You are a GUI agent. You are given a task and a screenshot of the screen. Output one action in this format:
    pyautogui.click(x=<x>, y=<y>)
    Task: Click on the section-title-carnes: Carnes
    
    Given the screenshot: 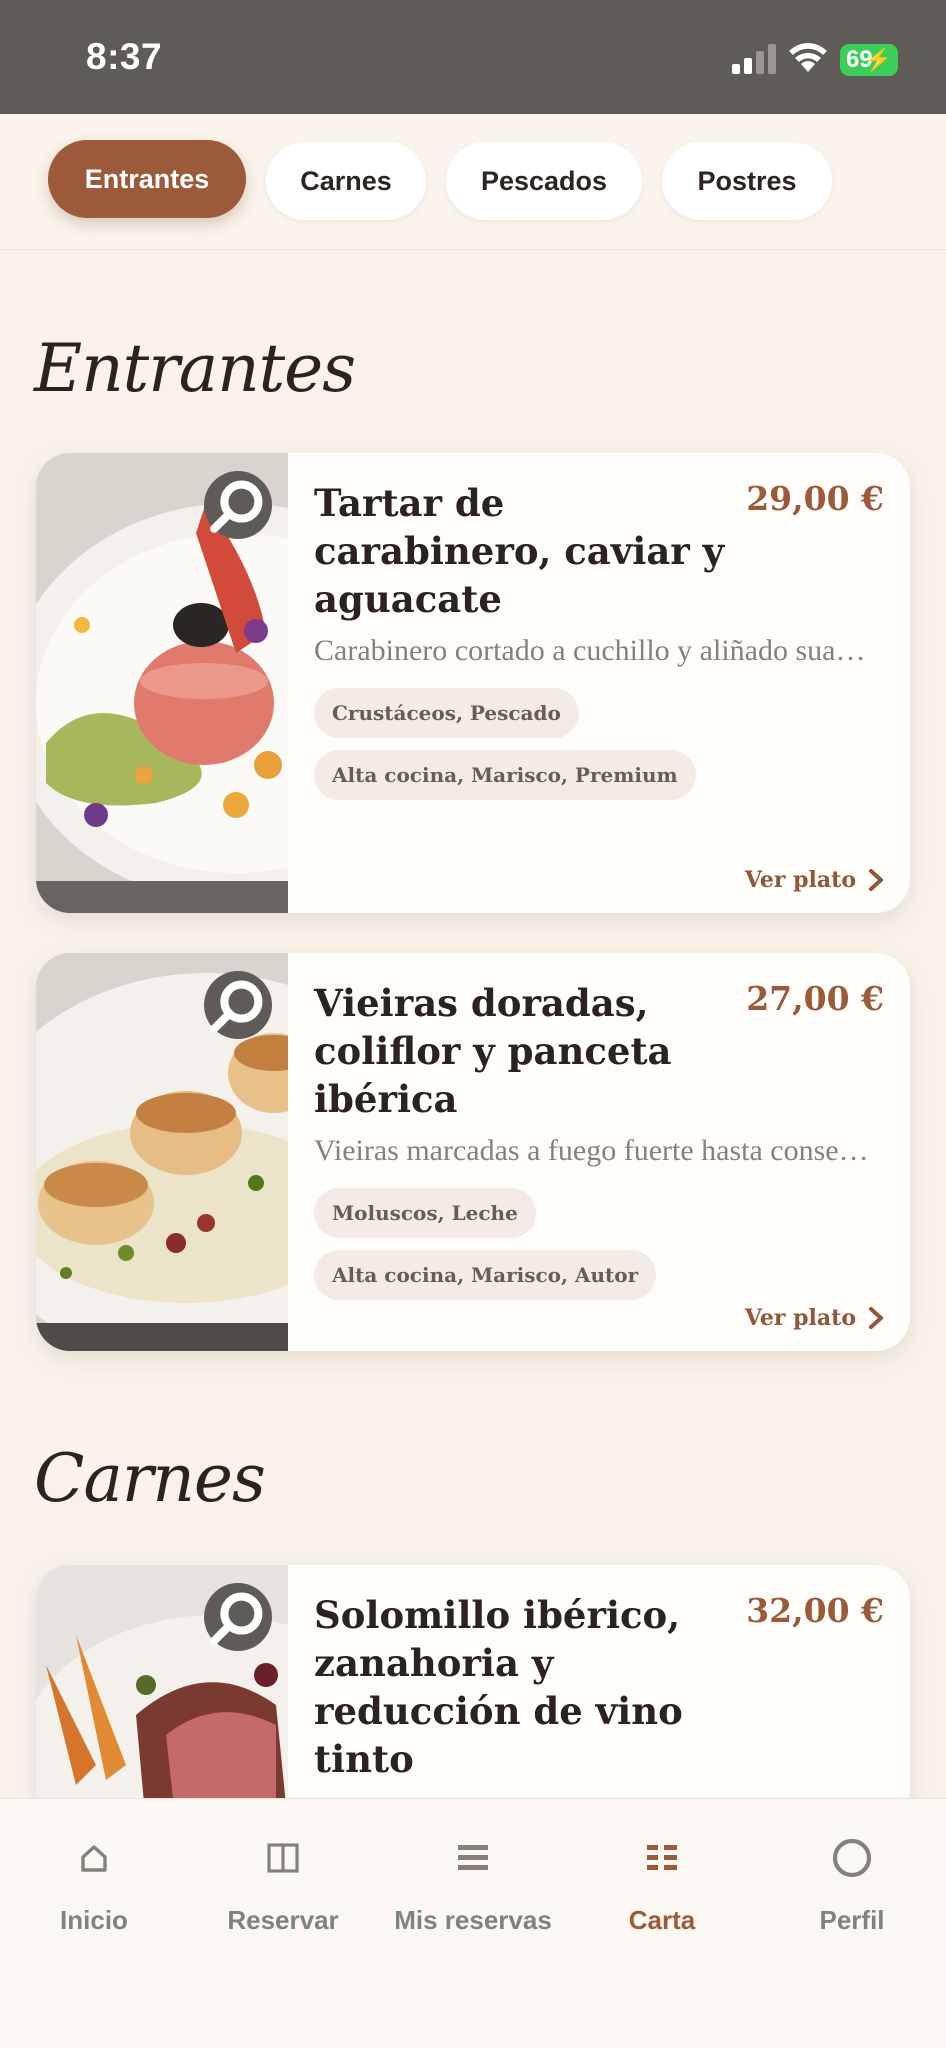 What is the action you would take?
    pyautogui.click(x=150, y=1478)
    